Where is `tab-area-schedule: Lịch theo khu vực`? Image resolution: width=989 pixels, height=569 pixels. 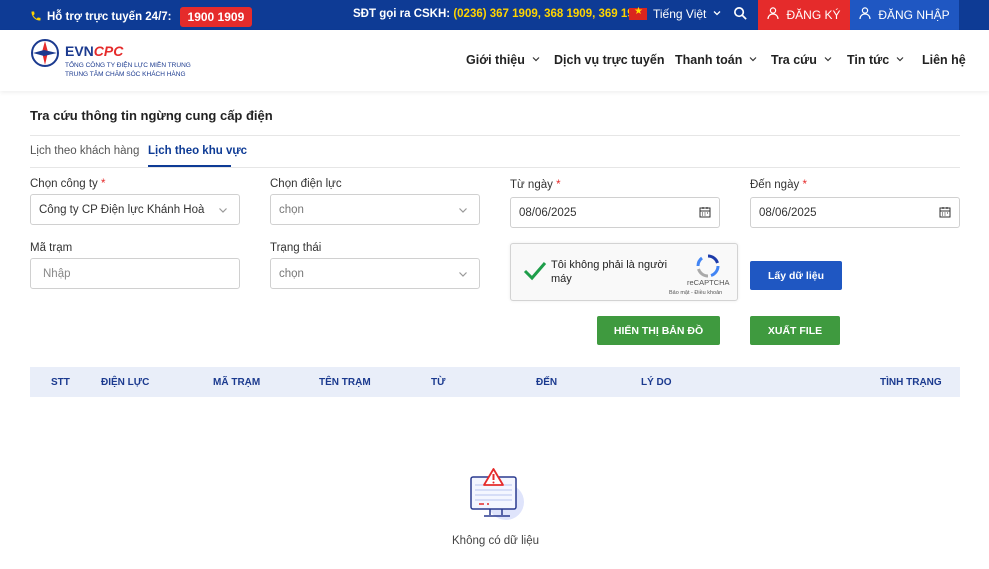
tab-area-schedule: Lịch theo khu vực is located at coordinates (197, 151).